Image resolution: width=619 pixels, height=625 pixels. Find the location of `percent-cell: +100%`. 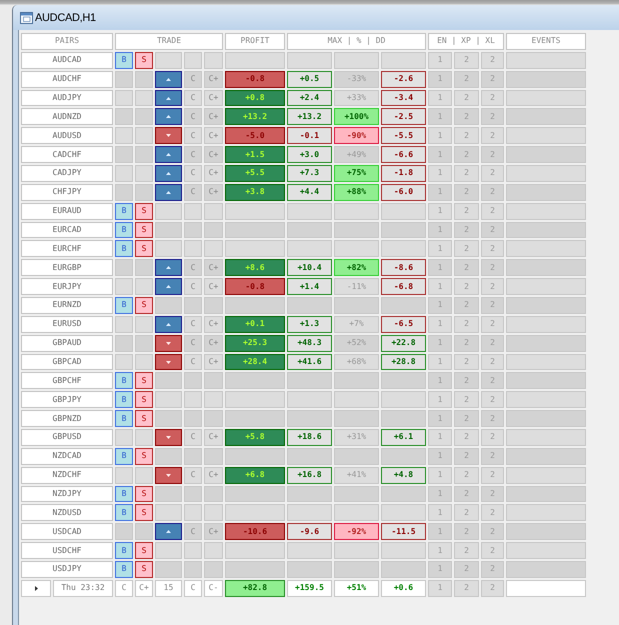

percent-cell: +100% is located at coordinates (356, 117).